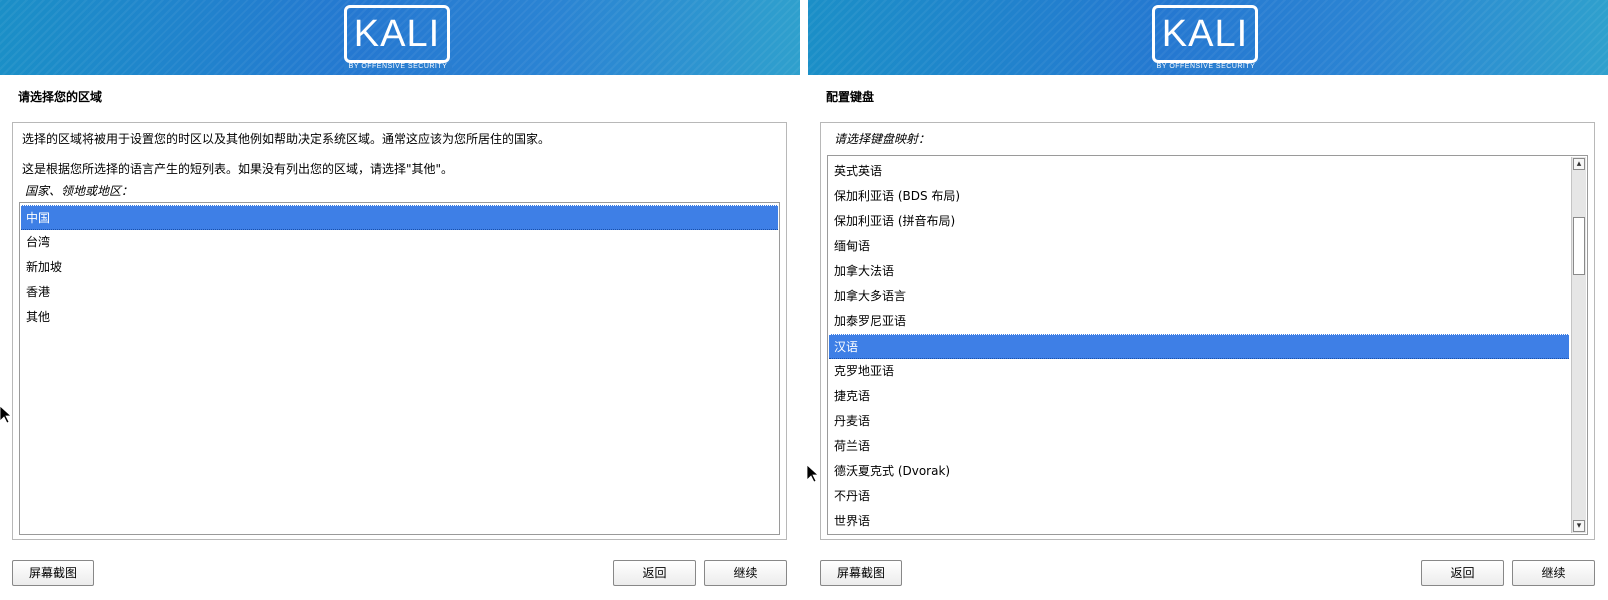 The width and height of the screenshot is (1608, 600). What do you see at coordinates (1199, 271) in the screenshot?
I see `list-item: 加拿大法语` at bounding box center [1199, 271].